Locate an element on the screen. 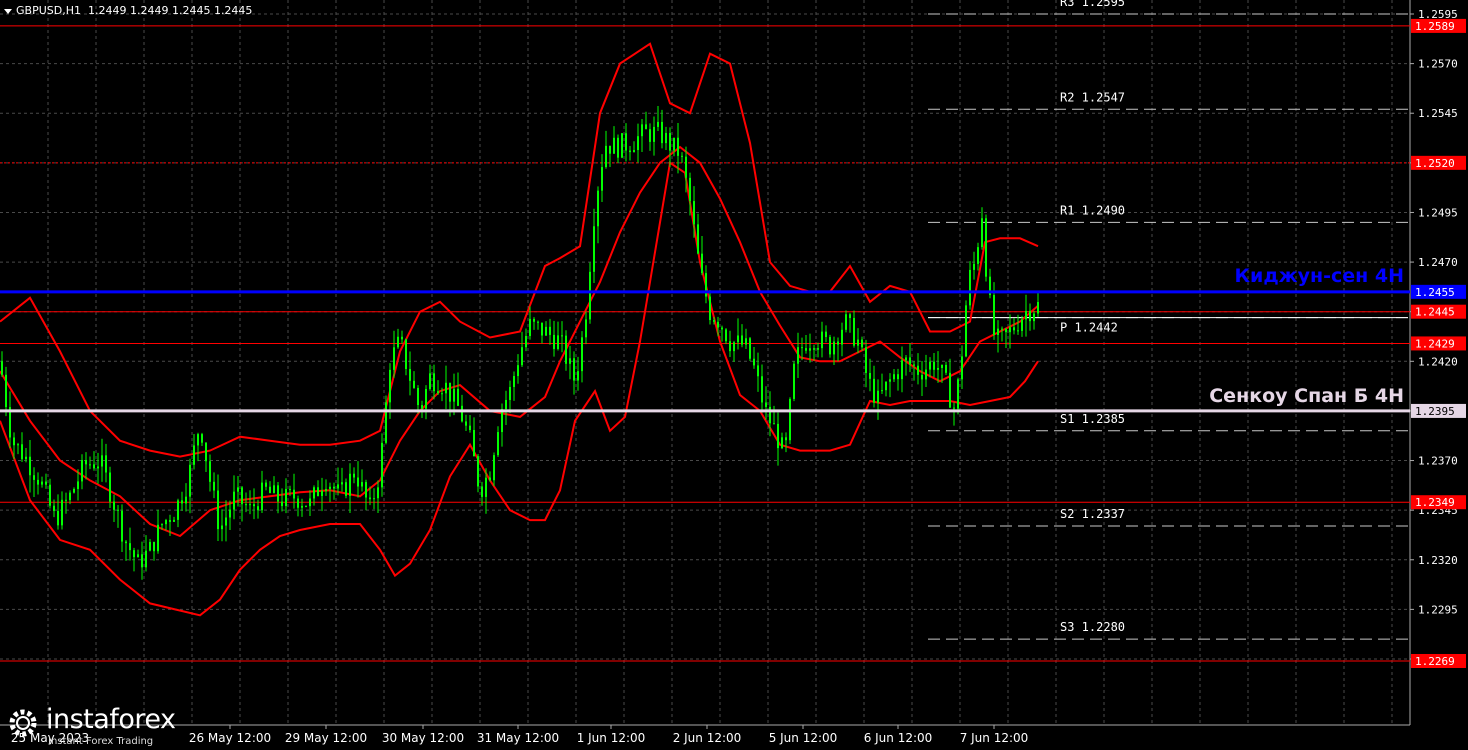 Image resolution: width=1468 pixels, height=750 pixels. y-tick-label: 1.2320 is located at coordinates (1438, 560).